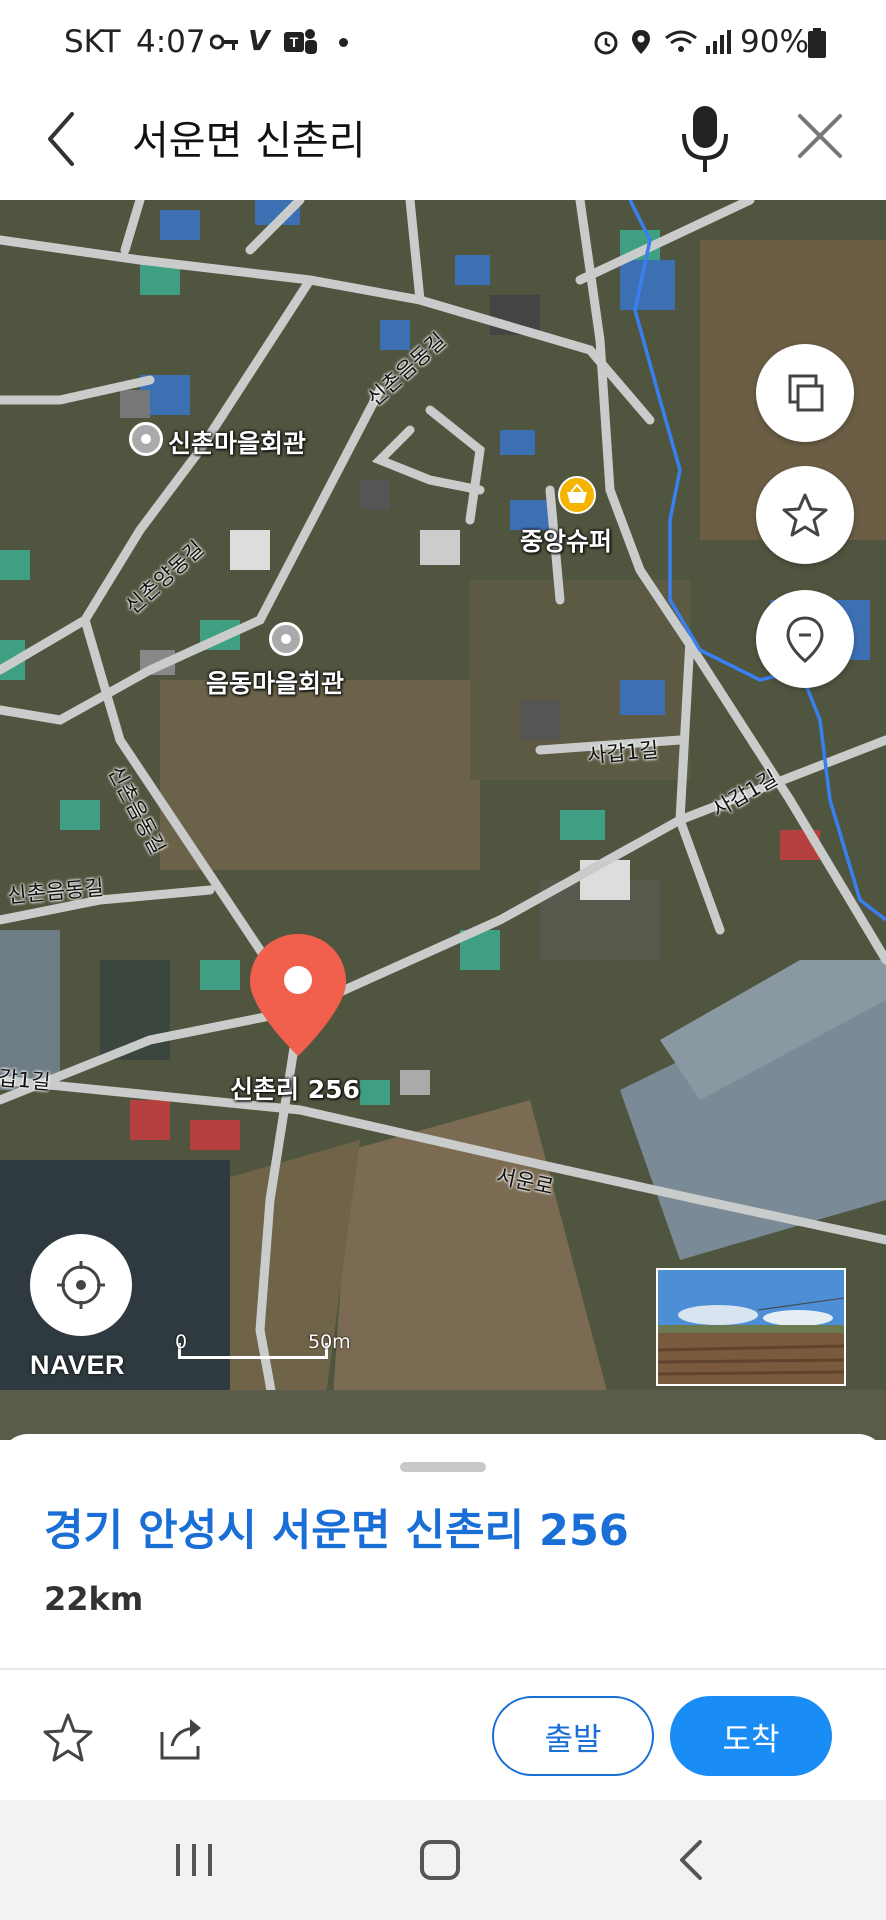 The image size is (886, 1920). Describe the element at coordinates (26, 1080) in the screenshot. I see `road-label: 갑1길` at that location.